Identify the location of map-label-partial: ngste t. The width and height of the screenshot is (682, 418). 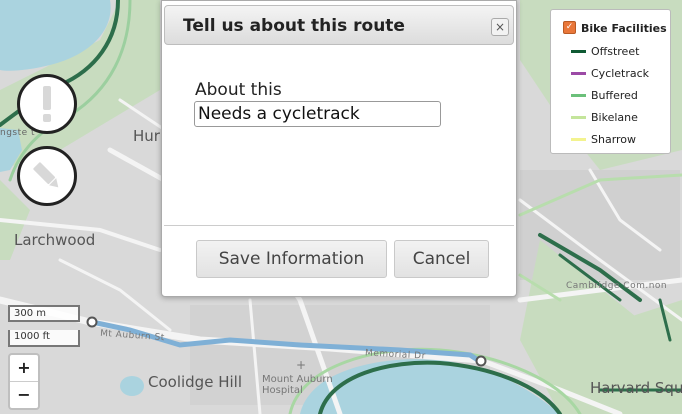
(18, 133).